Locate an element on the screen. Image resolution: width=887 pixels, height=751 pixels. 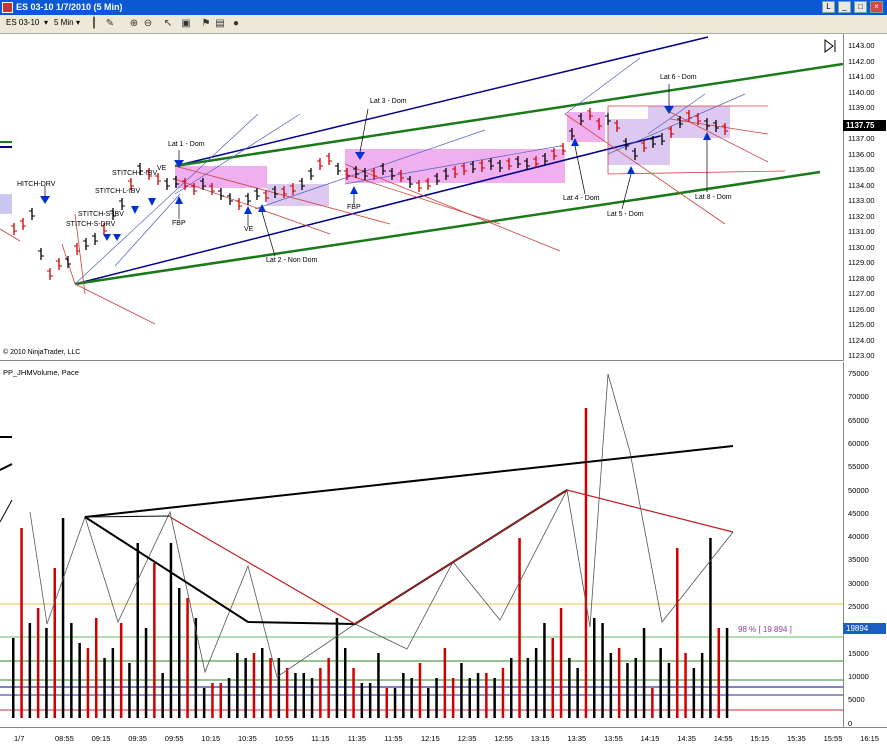
price-axis-label: 1134.00 is located at coordinates (861, 185).